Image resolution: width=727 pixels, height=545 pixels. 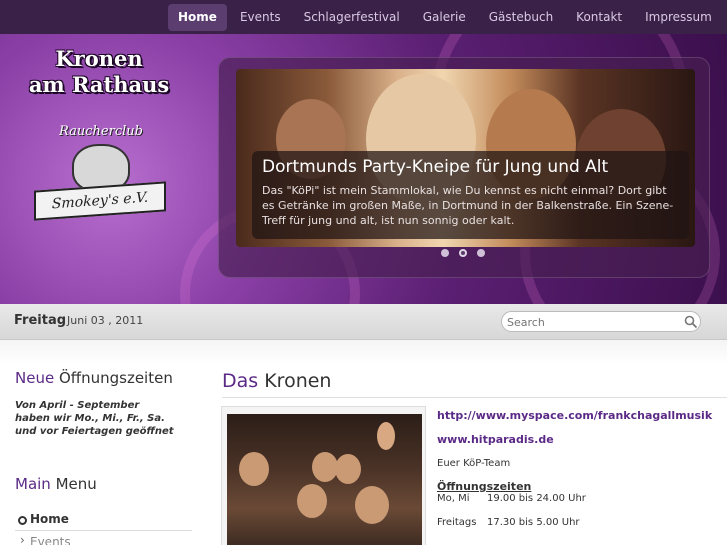 What do you see at coordinates (599, 17) in the screenshot?
I see `nav-item-kontakt: Kontakt` at bounding box center [599, 17].